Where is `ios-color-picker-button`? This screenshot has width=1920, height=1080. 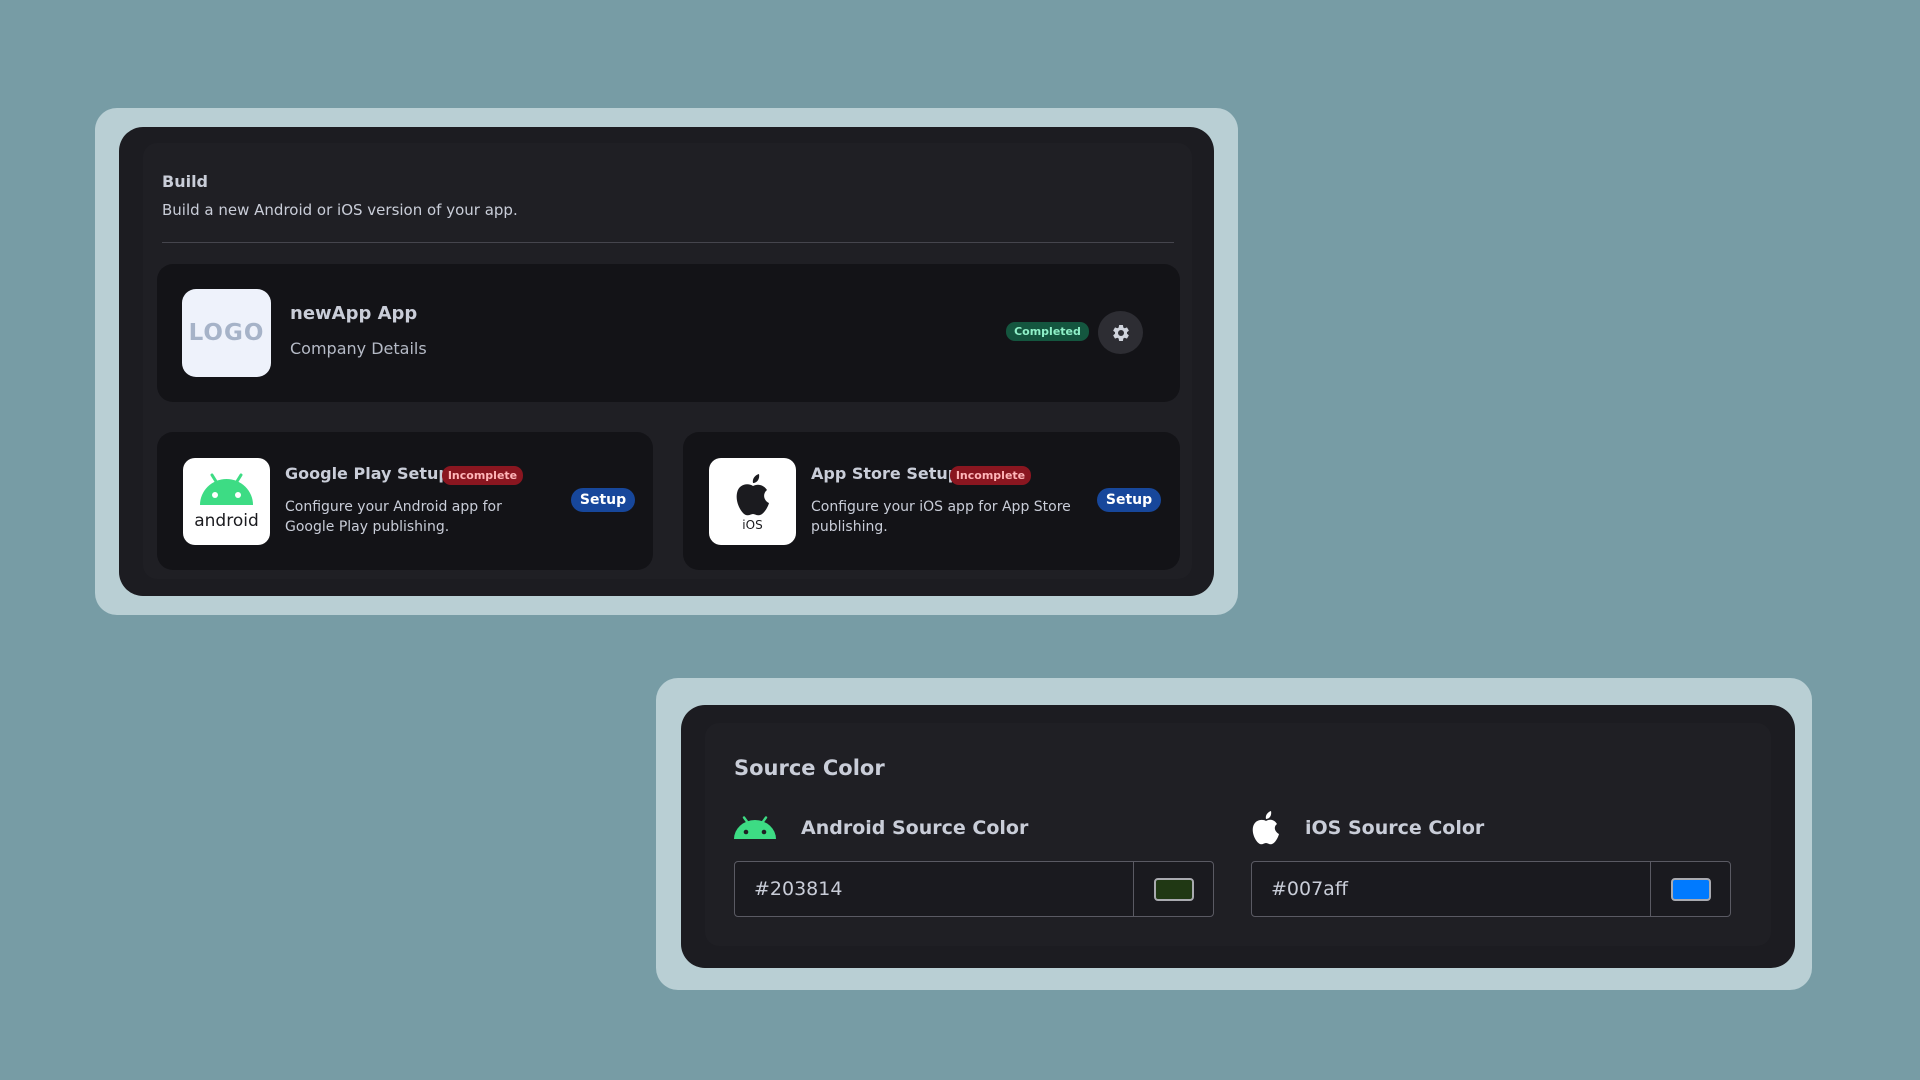 ios-color-picker-button is located at coordinates (1690, 889).